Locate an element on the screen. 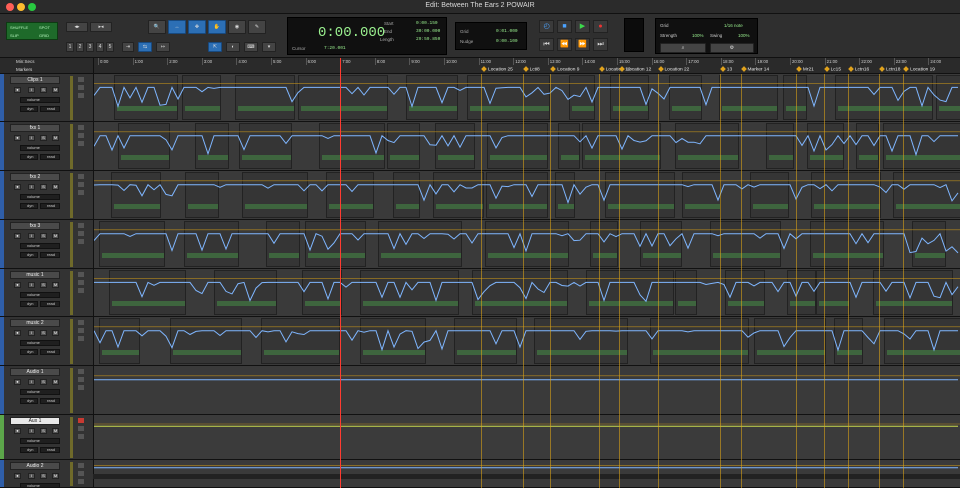  location-marker: Mr21 is located at coordinates (805, 69).